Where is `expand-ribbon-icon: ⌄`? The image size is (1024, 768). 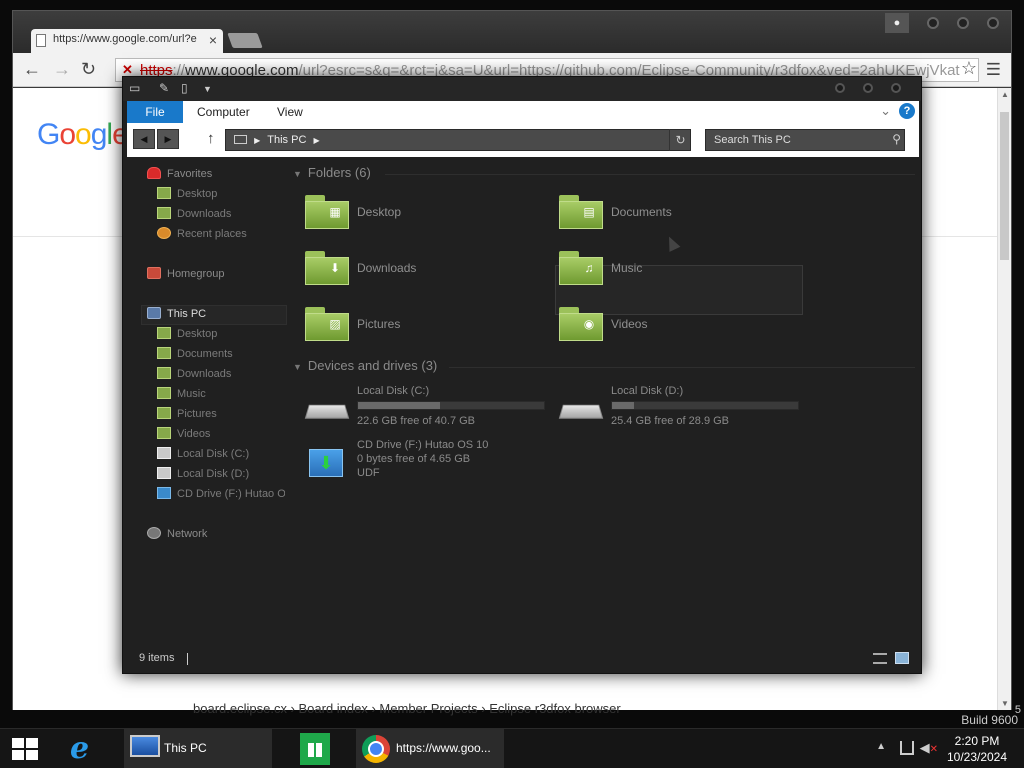 expand-ribbon-icon: ⌄ is located at coordinates (885, 111).